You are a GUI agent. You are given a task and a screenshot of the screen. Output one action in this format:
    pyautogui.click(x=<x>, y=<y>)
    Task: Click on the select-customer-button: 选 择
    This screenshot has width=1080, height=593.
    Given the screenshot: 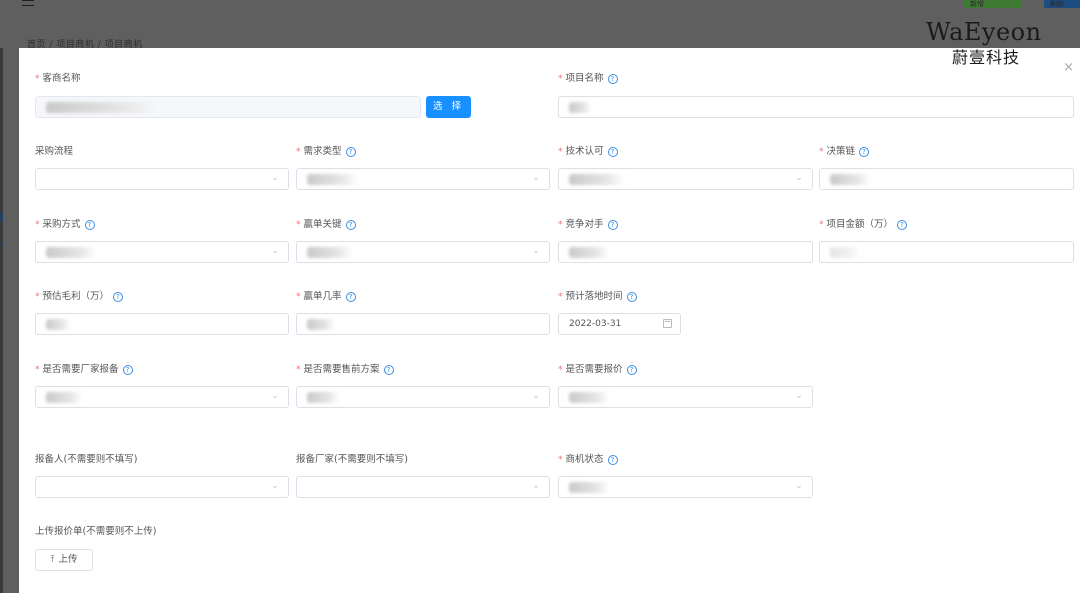 What is the action you would take?
    pyautogui.click(x=448, y=107)
    